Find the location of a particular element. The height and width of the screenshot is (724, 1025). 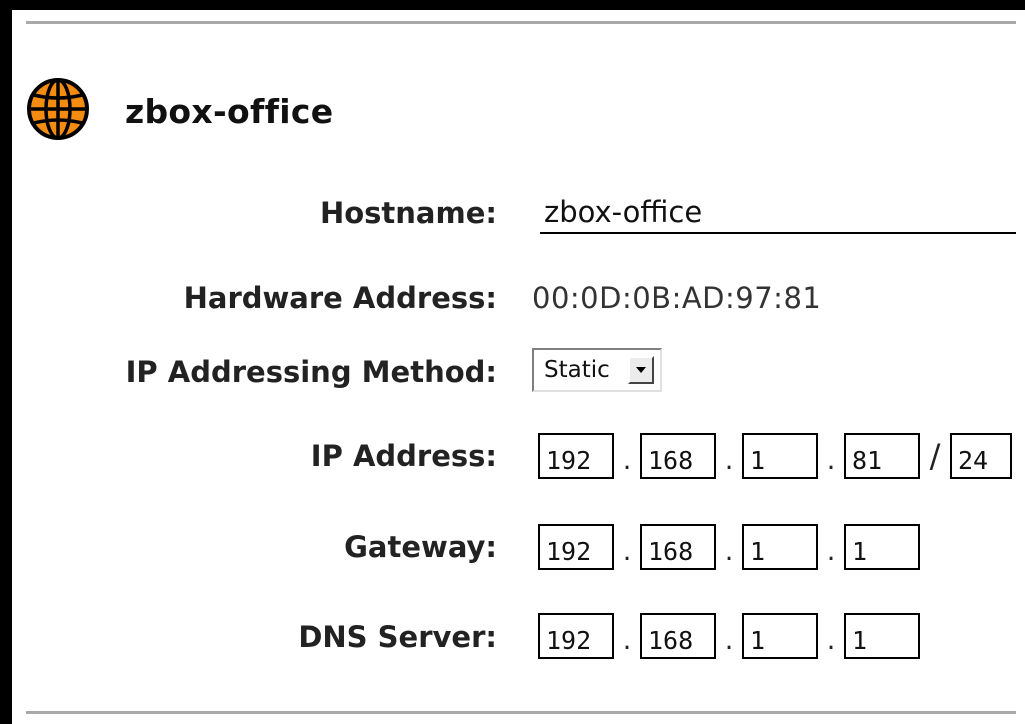

globe-icon is located at coordinates (58, 109).